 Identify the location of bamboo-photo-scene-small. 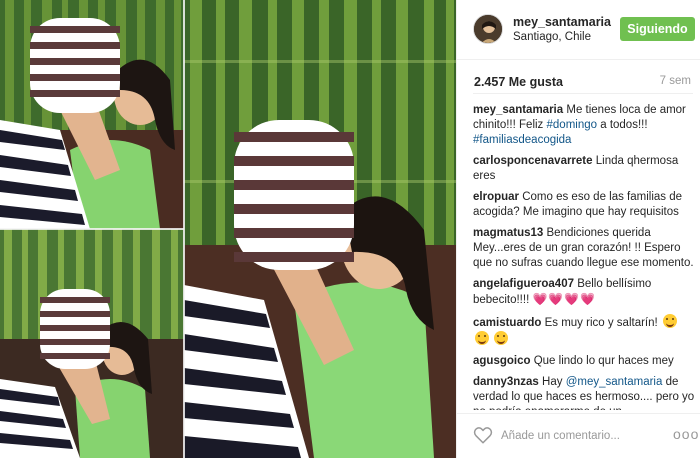
(92, 343).